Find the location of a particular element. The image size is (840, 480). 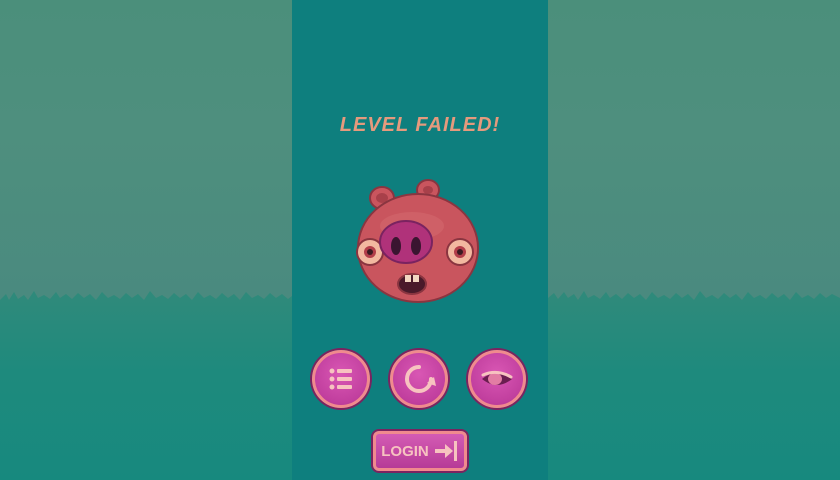

level-menu-button is located at coordinates (341, 379).